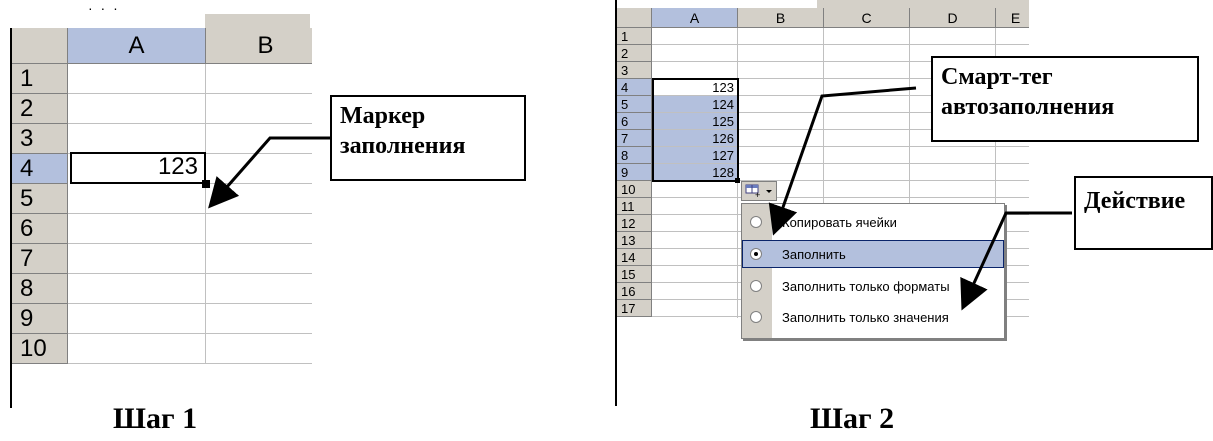 The width and height of the screenshot is (1213, 441). What do you see at coordinates (842, 161) in the screenshot?
I see `arrow-to-smart-tag` at bounding box center [842, 161].